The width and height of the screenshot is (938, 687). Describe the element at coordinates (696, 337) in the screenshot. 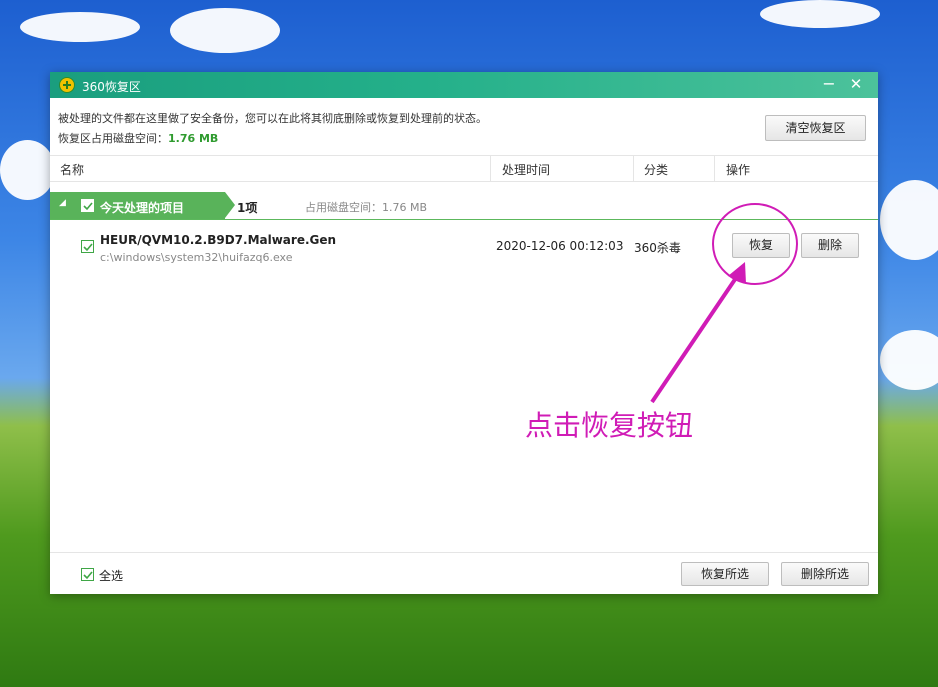

I see `pointer-arrow` at that location.